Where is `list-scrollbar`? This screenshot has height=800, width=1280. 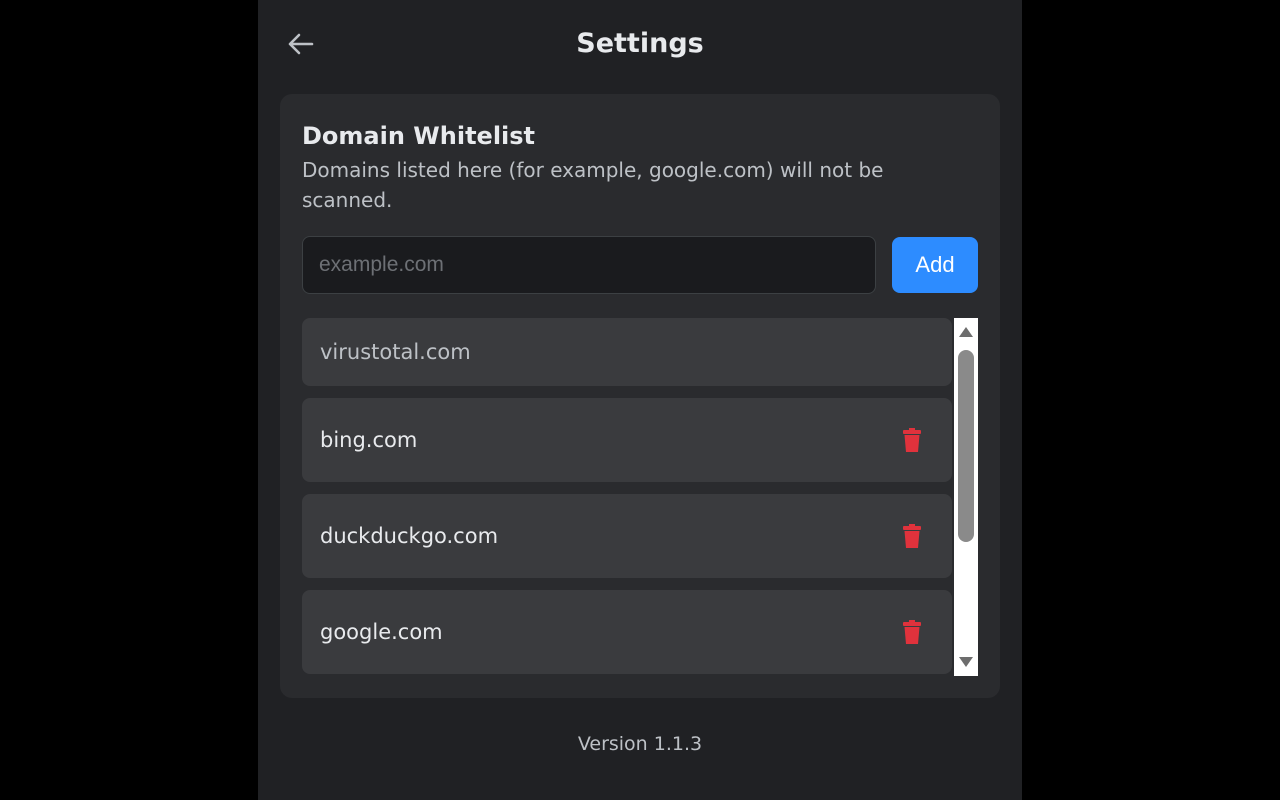 list-scrollbar is located at coordinates (966, 497).